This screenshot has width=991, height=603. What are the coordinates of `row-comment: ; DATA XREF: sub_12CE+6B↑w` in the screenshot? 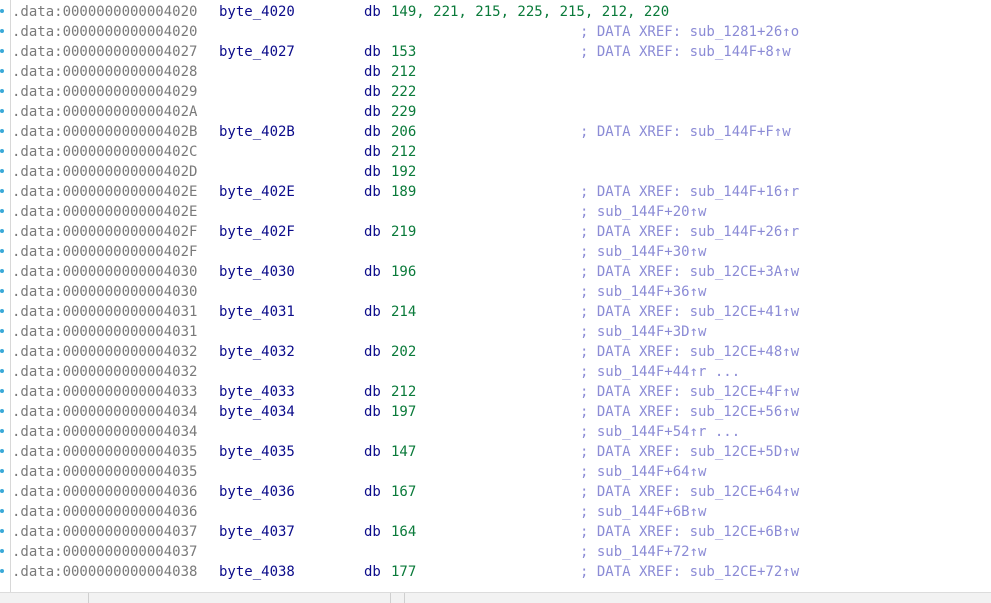 It's located at (689, 532).